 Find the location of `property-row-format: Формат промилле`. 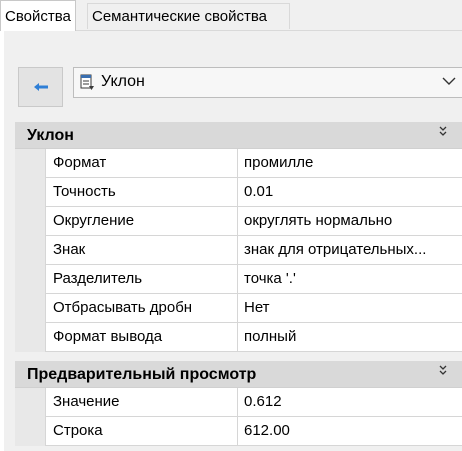

property-row-format: Формат промилле is located at coordinates (238, 163).